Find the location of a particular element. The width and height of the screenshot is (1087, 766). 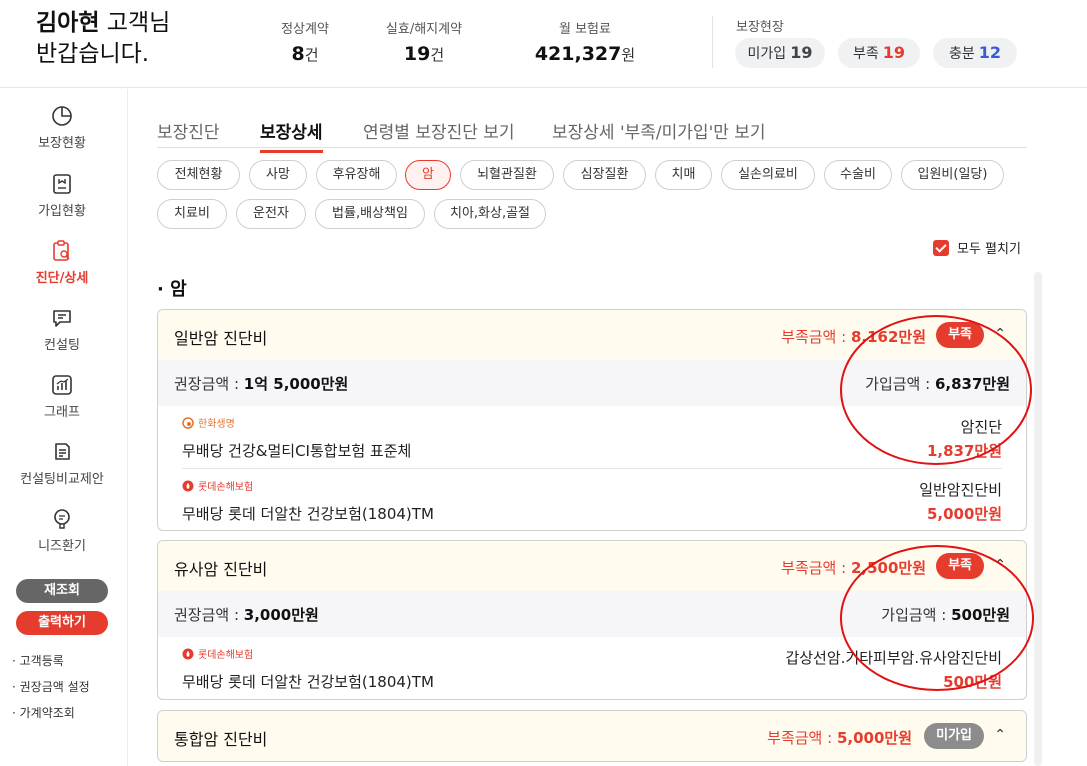

coverage-name: 유사암 진단비 is located at coordinates (221, 569).